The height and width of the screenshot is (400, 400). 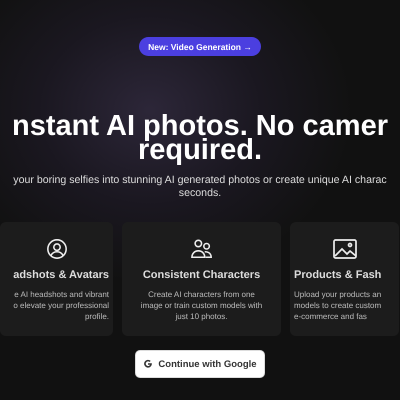 What do you see at coordinates (202, 275) in the screenshot?
I see `card-title: Consistent Characters` at bounding box center [202, 275].